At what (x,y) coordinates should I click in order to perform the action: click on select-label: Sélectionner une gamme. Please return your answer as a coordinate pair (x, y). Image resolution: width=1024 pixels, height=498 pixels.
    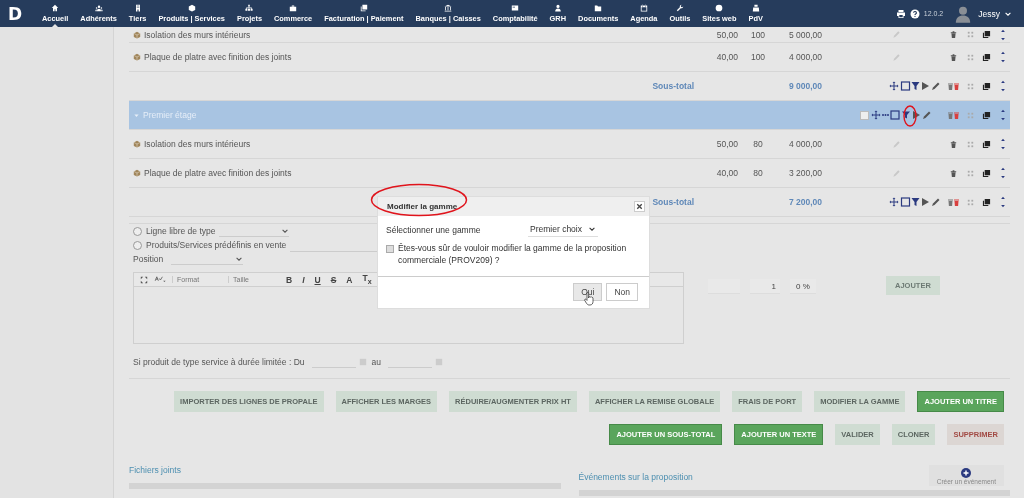
    Looking at the image, I should click on (433, 229).